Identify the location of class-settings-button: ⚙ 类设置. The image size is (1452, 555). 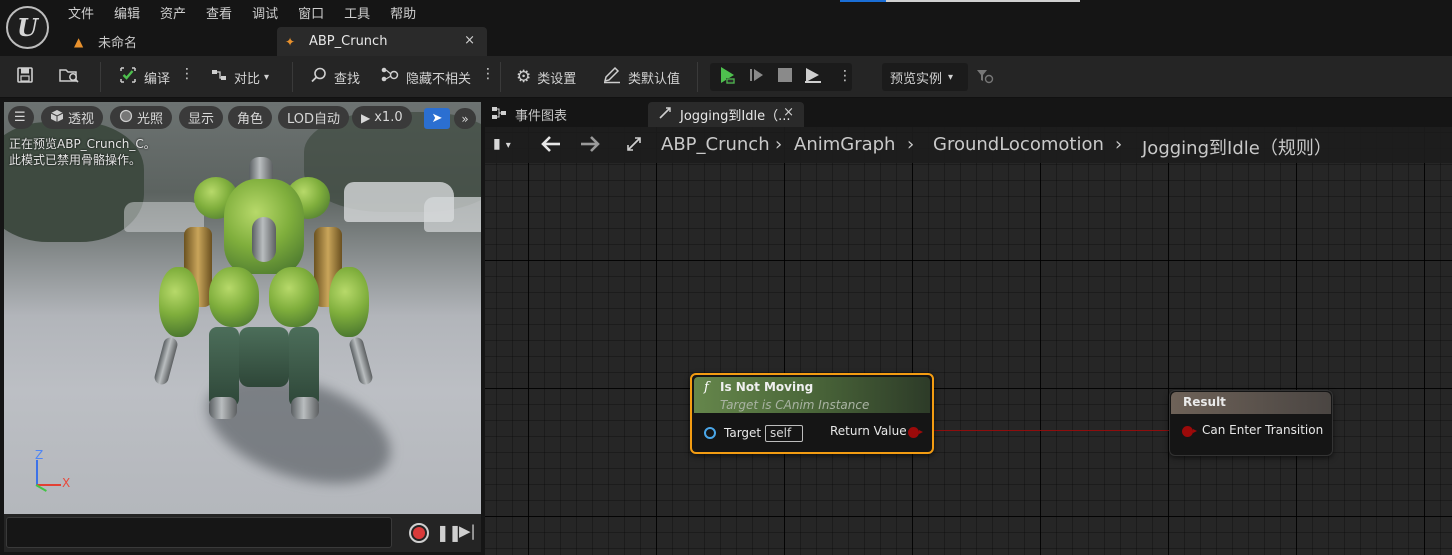
(546, 77).